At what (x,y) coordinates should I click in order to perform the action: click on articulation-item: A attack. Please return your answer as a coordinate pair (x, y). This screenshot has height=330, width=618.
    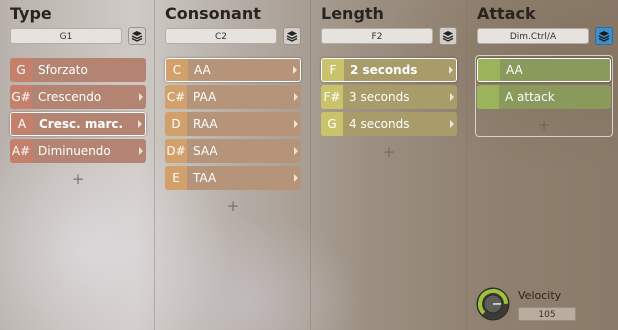
    Looking at the image, I should click on (544, 97).